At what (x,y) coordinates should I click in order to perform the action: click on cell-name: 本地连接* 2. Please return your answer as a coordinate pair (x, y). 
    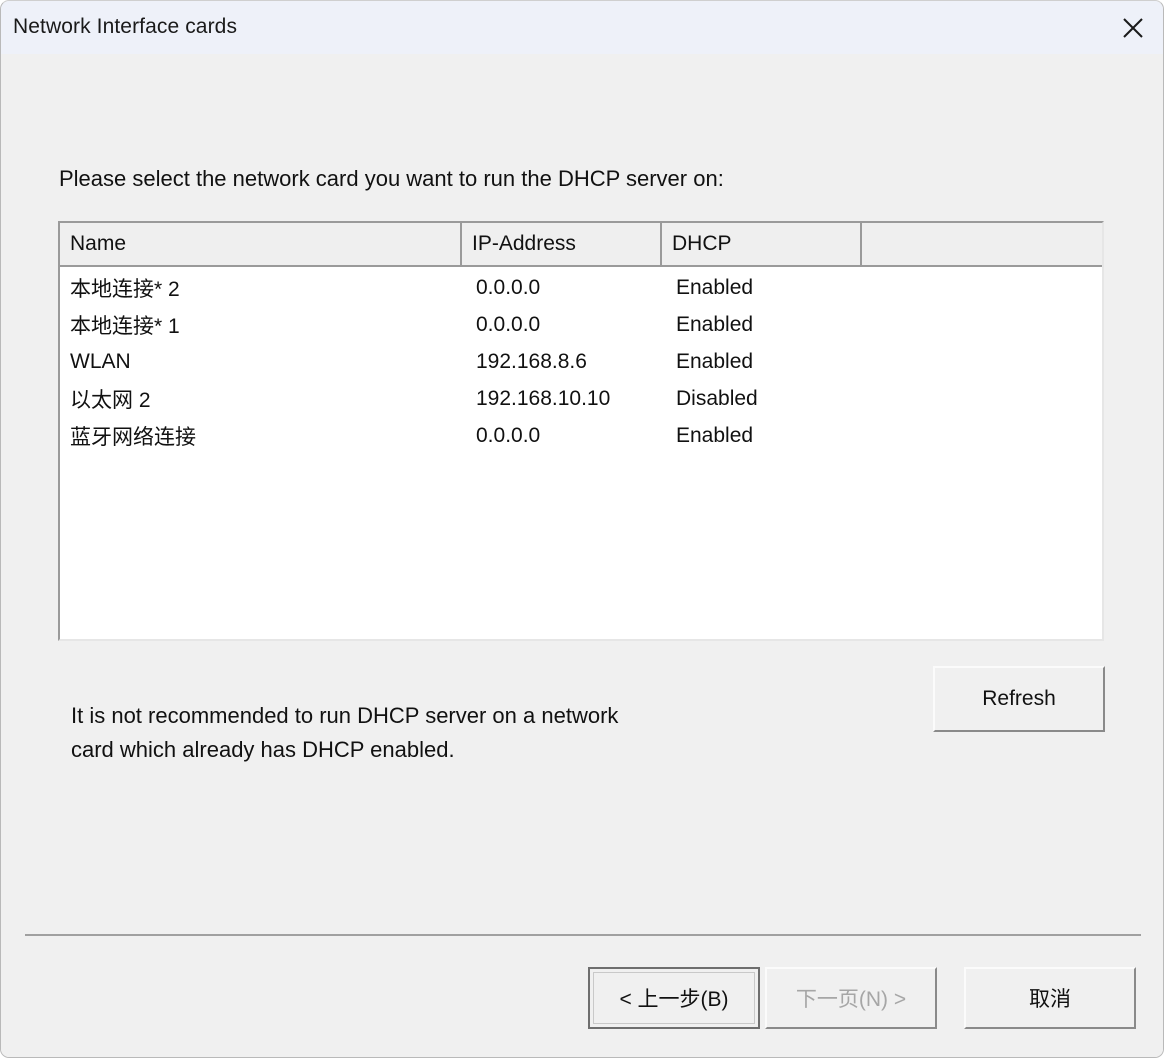
    Looking at the image, I should click on (125, 289).